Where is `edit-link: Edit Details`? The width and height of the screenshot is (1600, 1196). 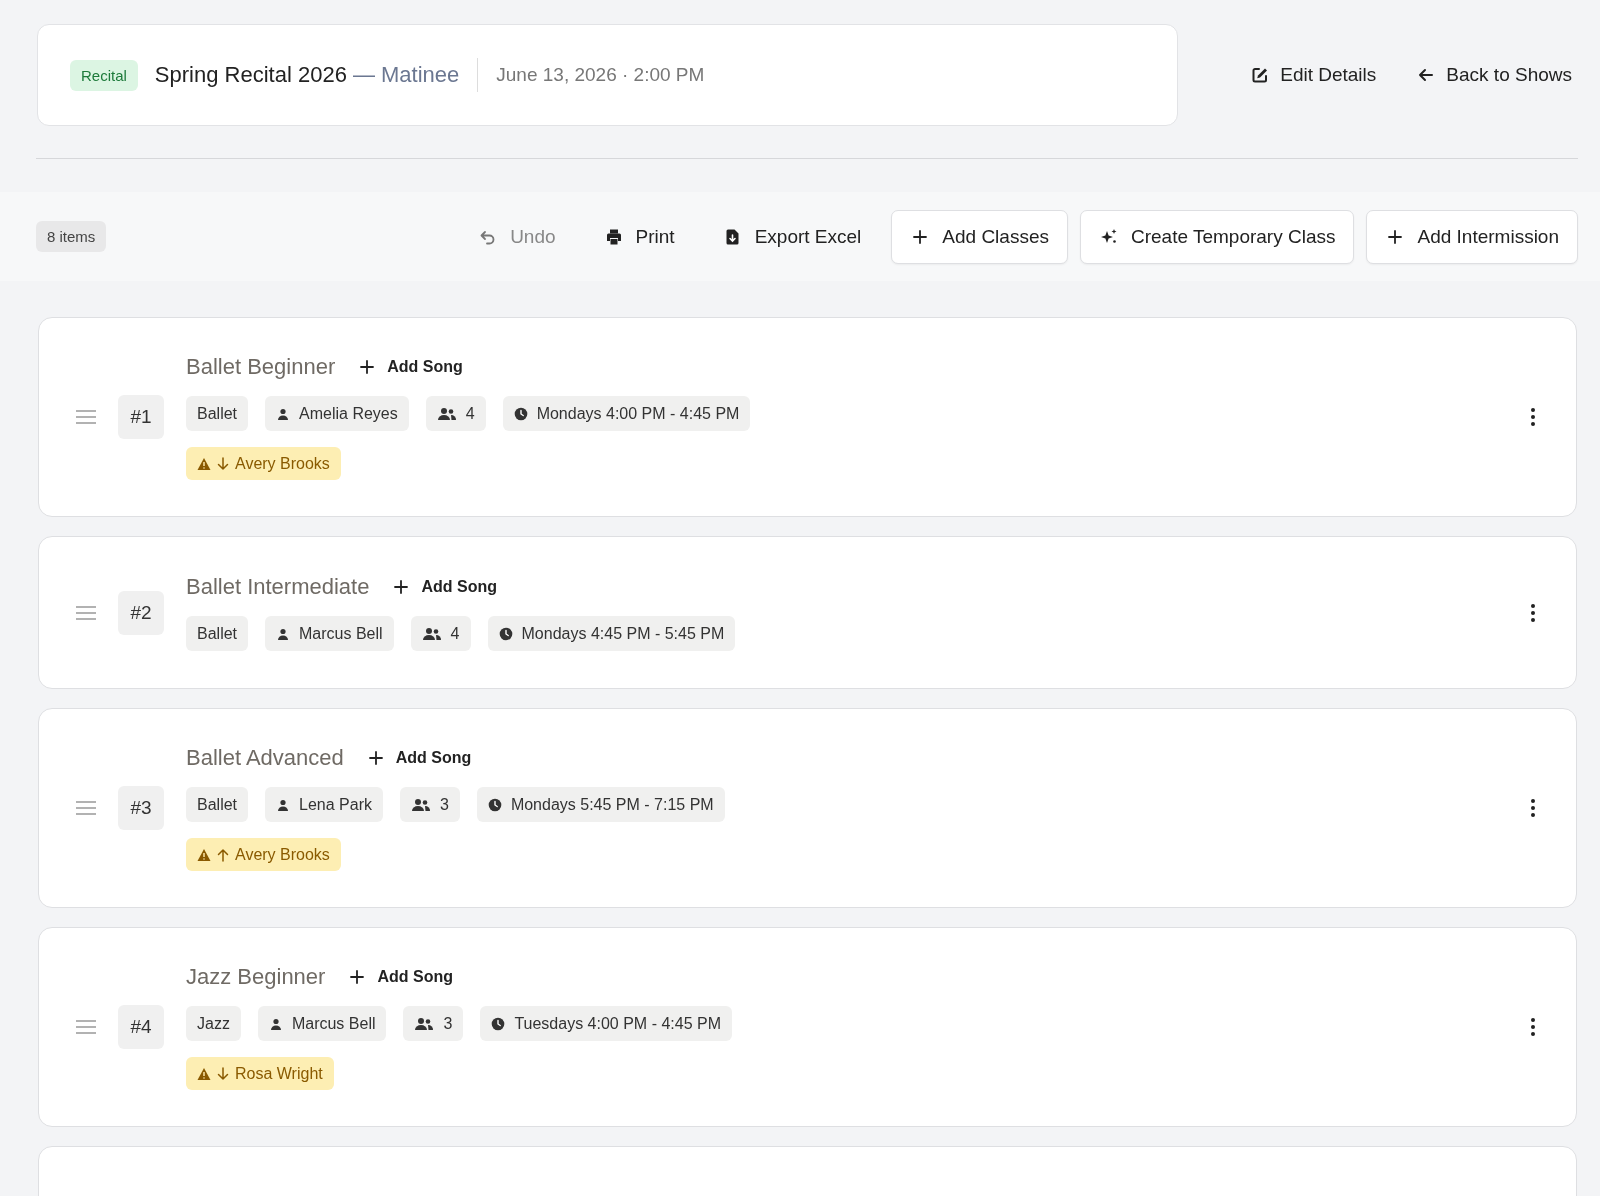 edit-link: Edit Details is located at coordinates (1313, 75).